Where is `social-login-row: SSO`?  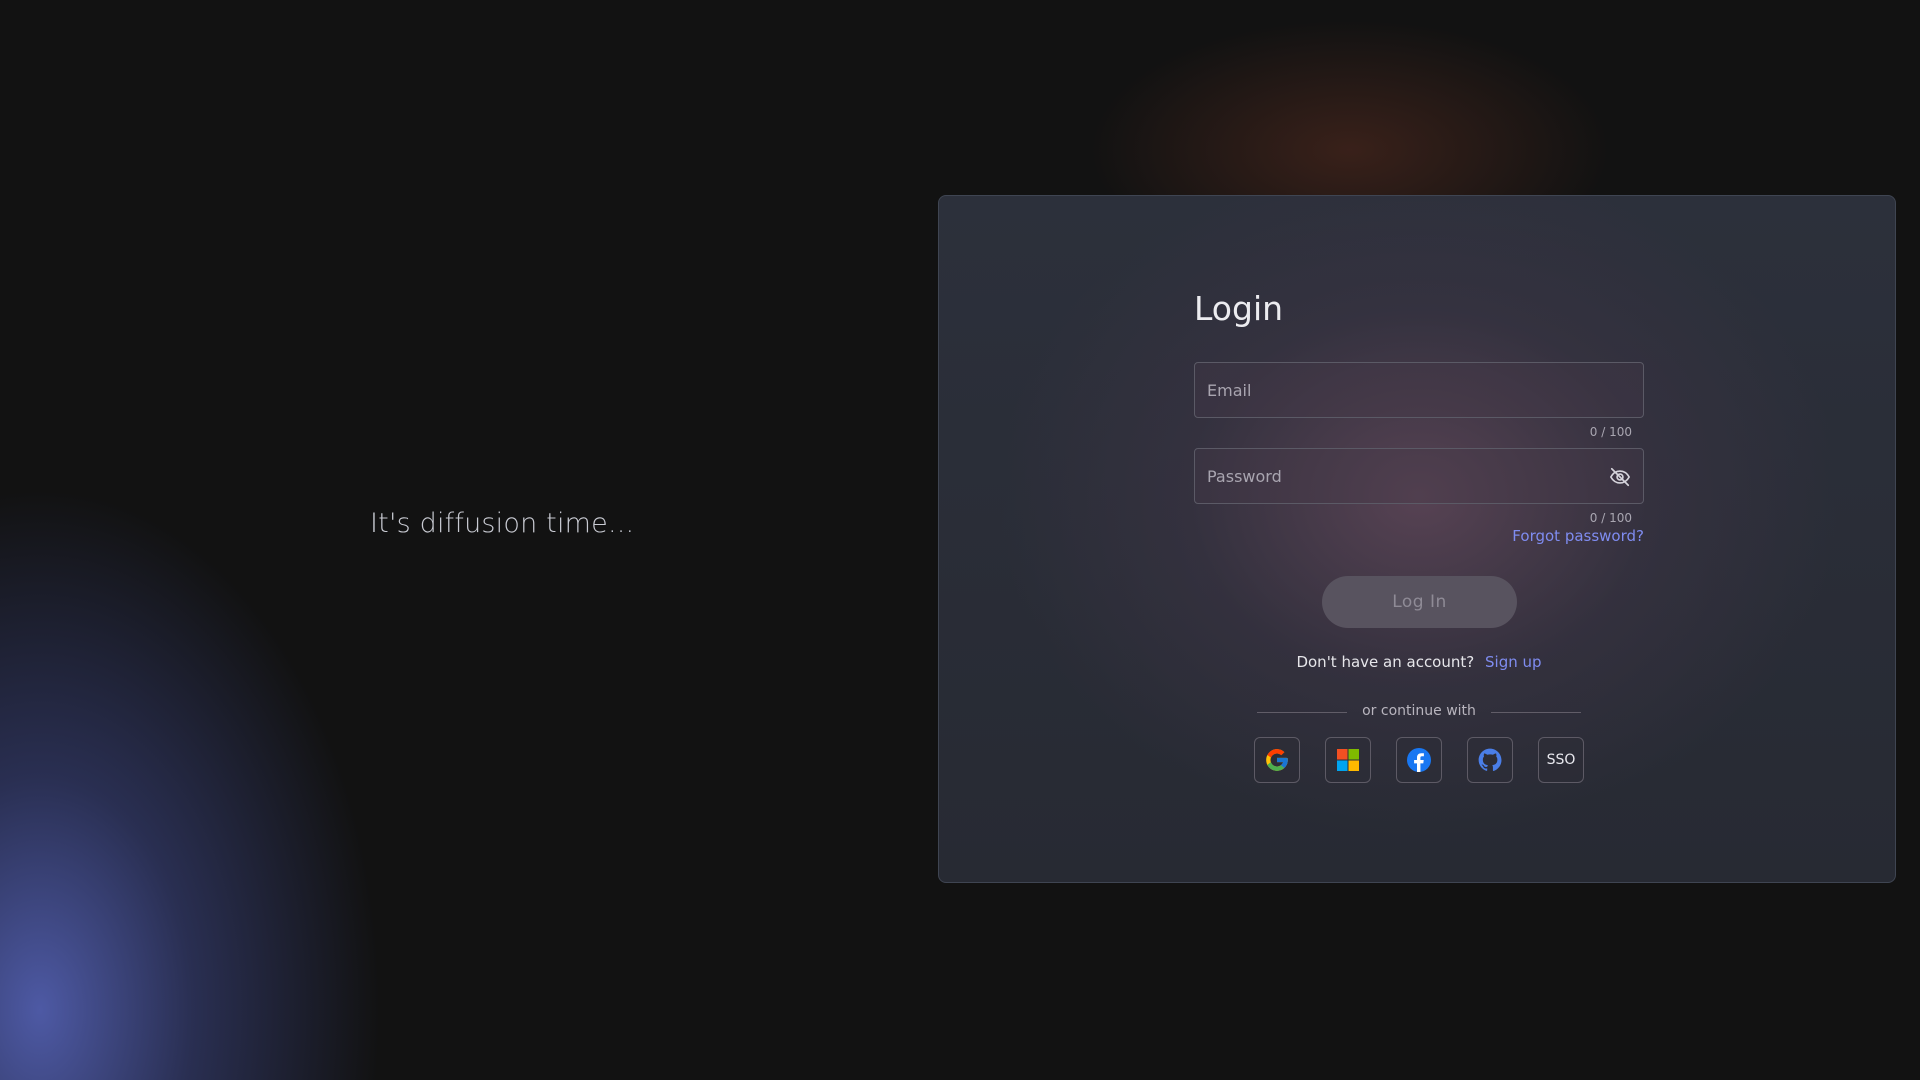 social-login-row: SSO is located at coordinates (1419, 760).